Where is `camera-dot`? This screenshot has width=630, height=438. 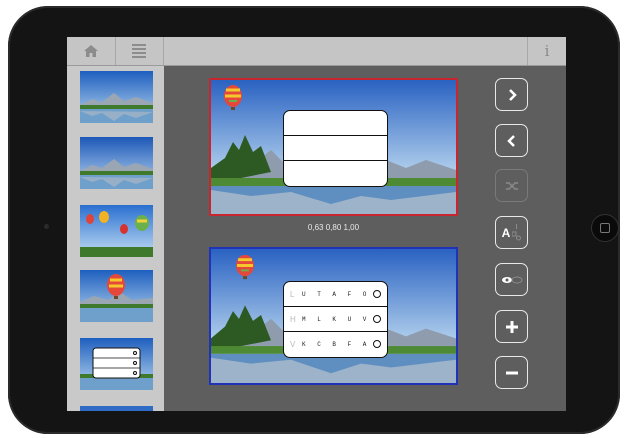
camera-dot is located at coordinates (46, 226).